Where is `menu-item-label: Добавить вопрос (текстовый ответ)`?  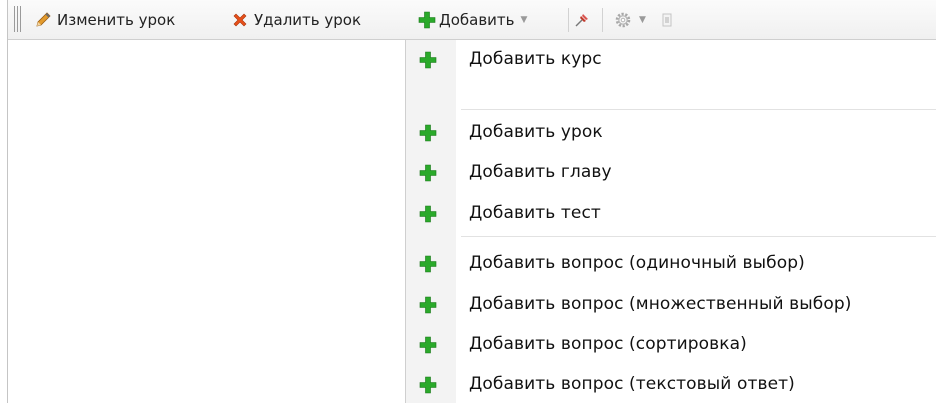
menu-item-label: Добавить вопрос (текстовый ответ) is located at coordinates (632, 384).